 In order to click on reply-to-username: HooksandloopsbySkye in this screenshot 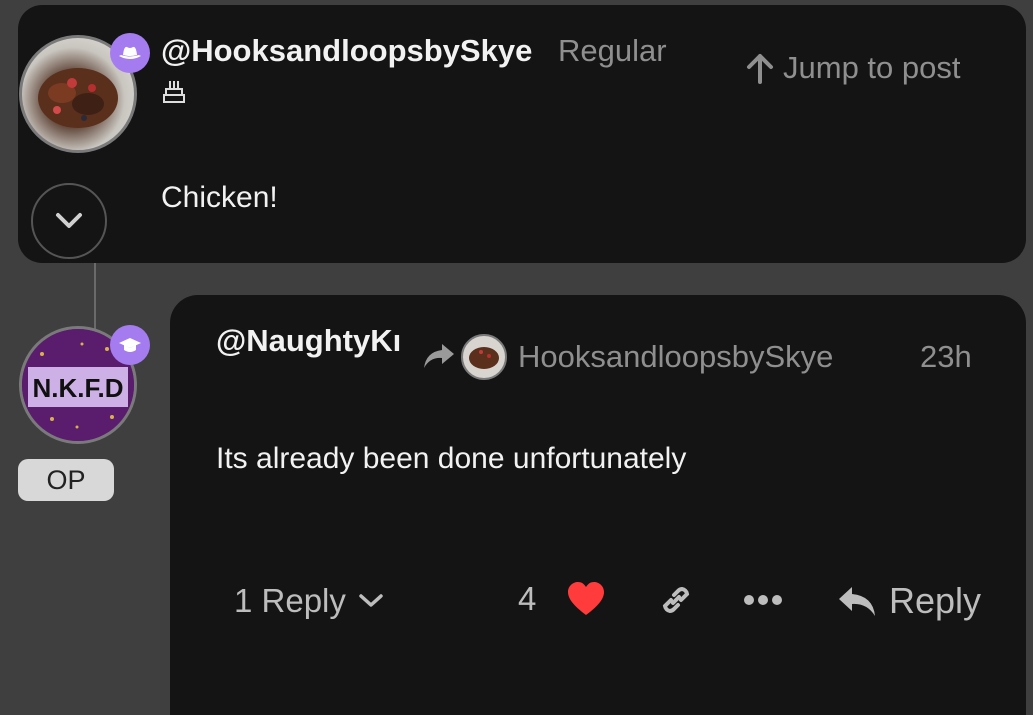, I will do `click(675, 357)`.